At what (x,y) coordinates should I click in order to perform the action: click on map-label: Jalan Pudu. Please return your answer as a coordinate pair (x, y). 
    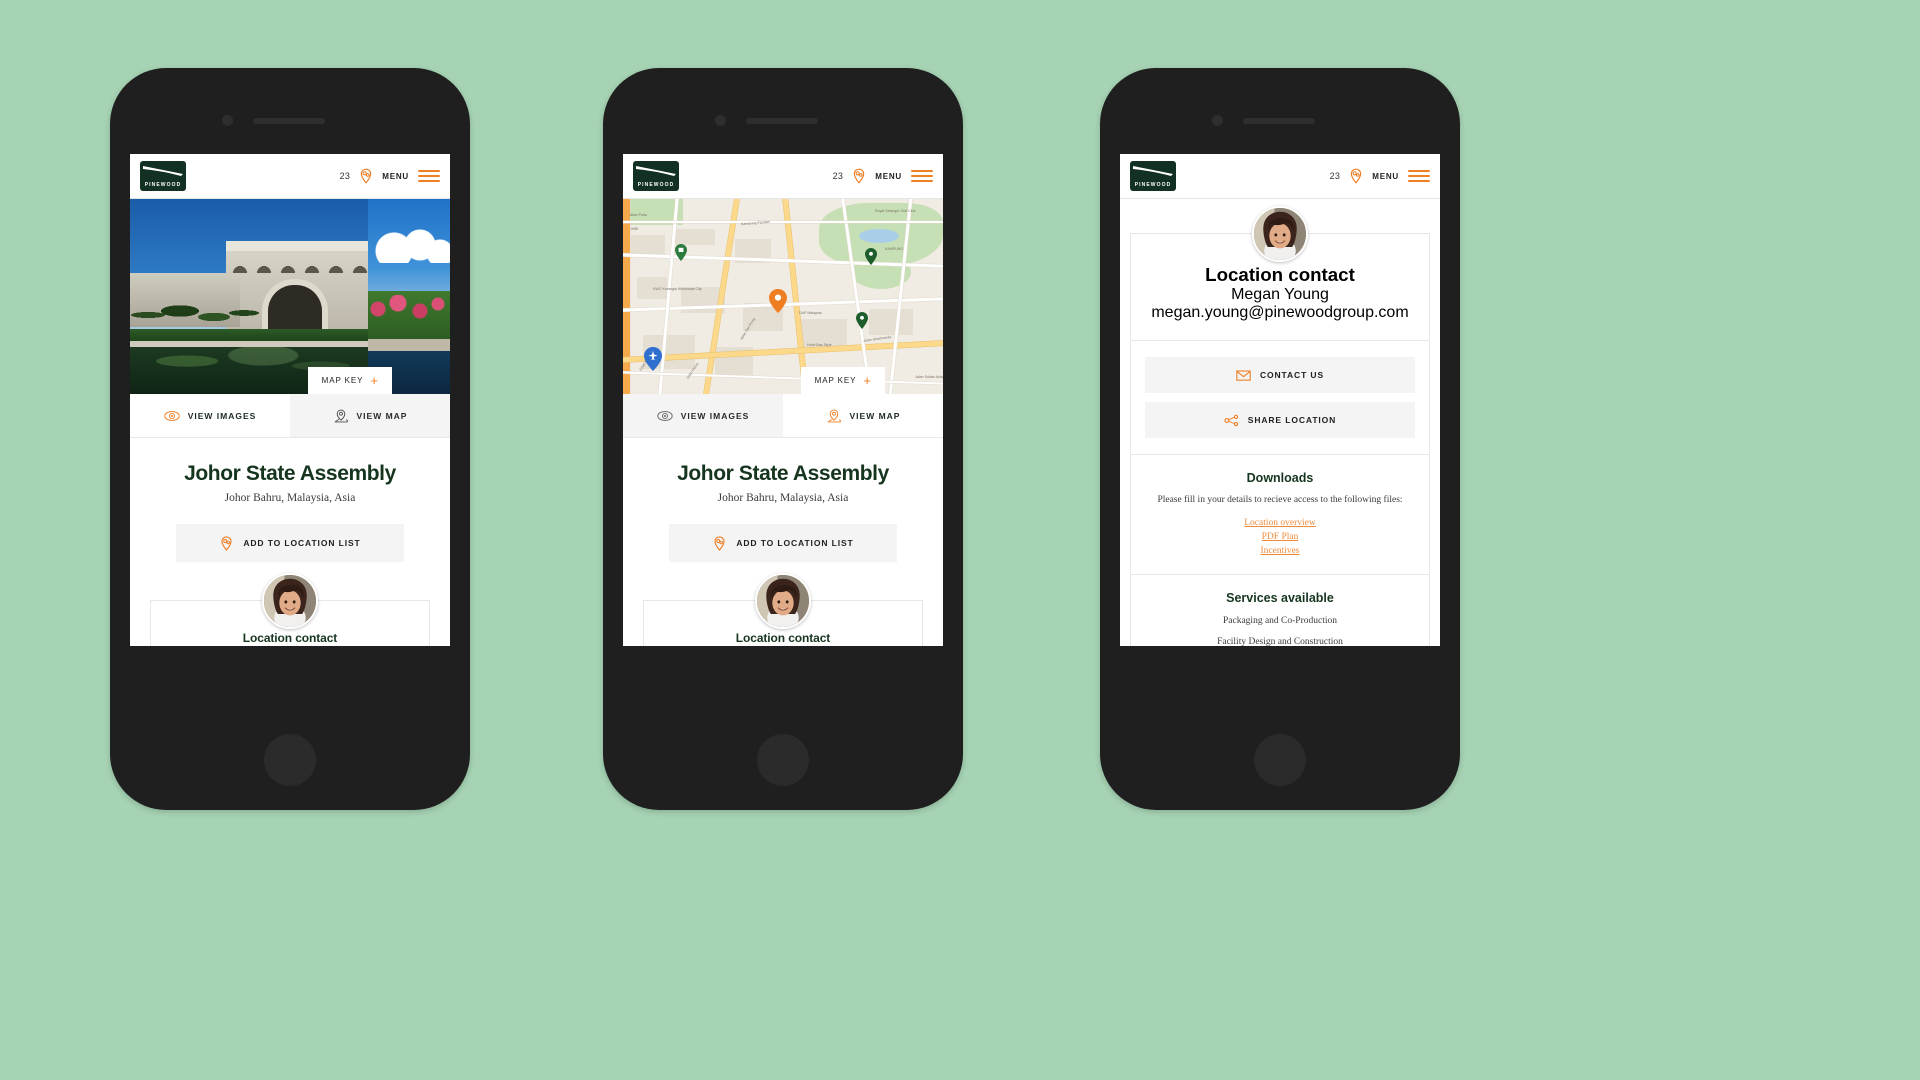
    Looking at the image, I should click on (638, 215).